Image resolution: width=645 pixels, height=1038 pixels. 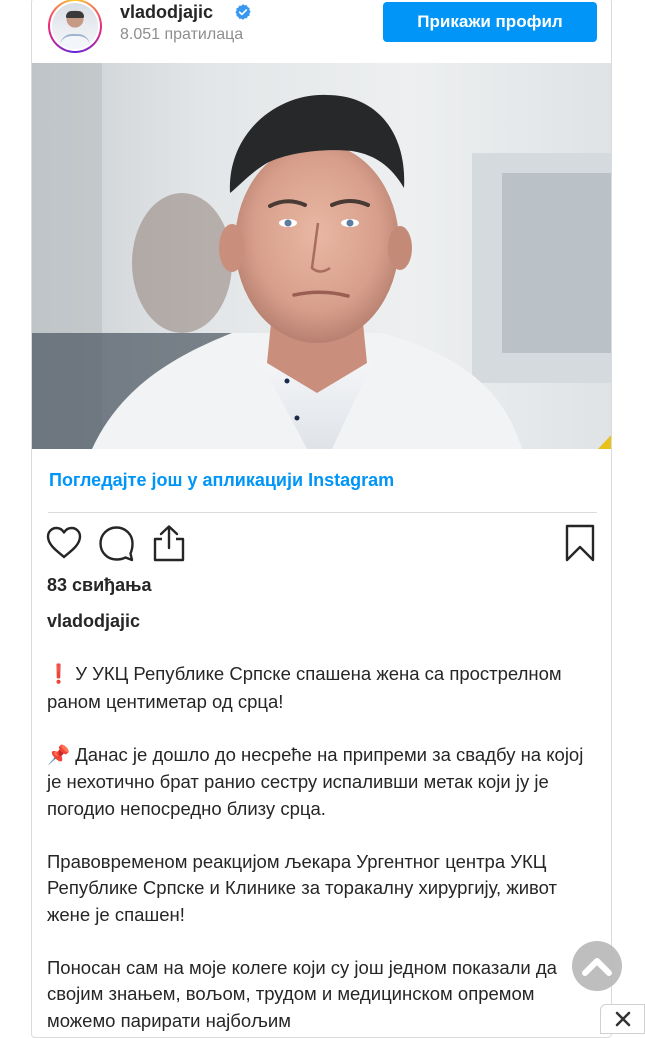 I want to click on view-more-in-app-link: Погледајте још у апликацији Instagram, so click(x=221, y=480).